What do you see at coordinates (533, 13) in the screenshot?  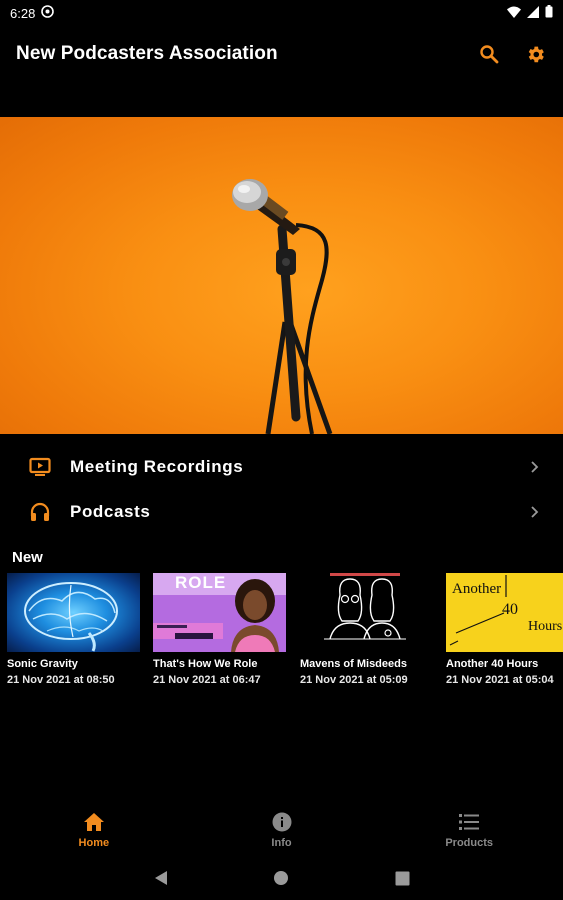 I see `signal-icon` at bounding box center [533, 13].